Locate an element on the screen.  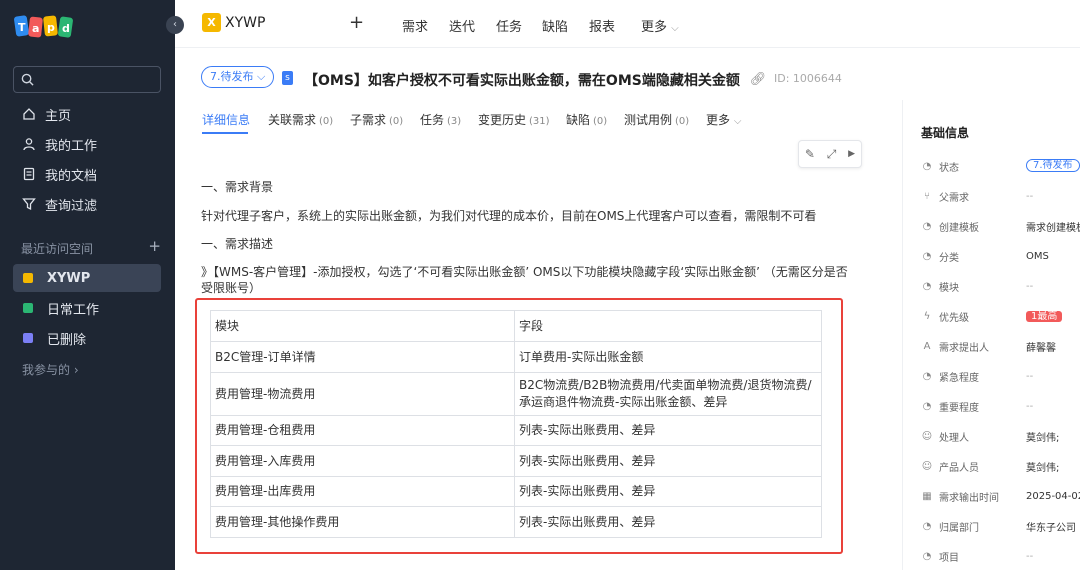
field-value: 莫剑伟; is located at coordinates (1043, 468).